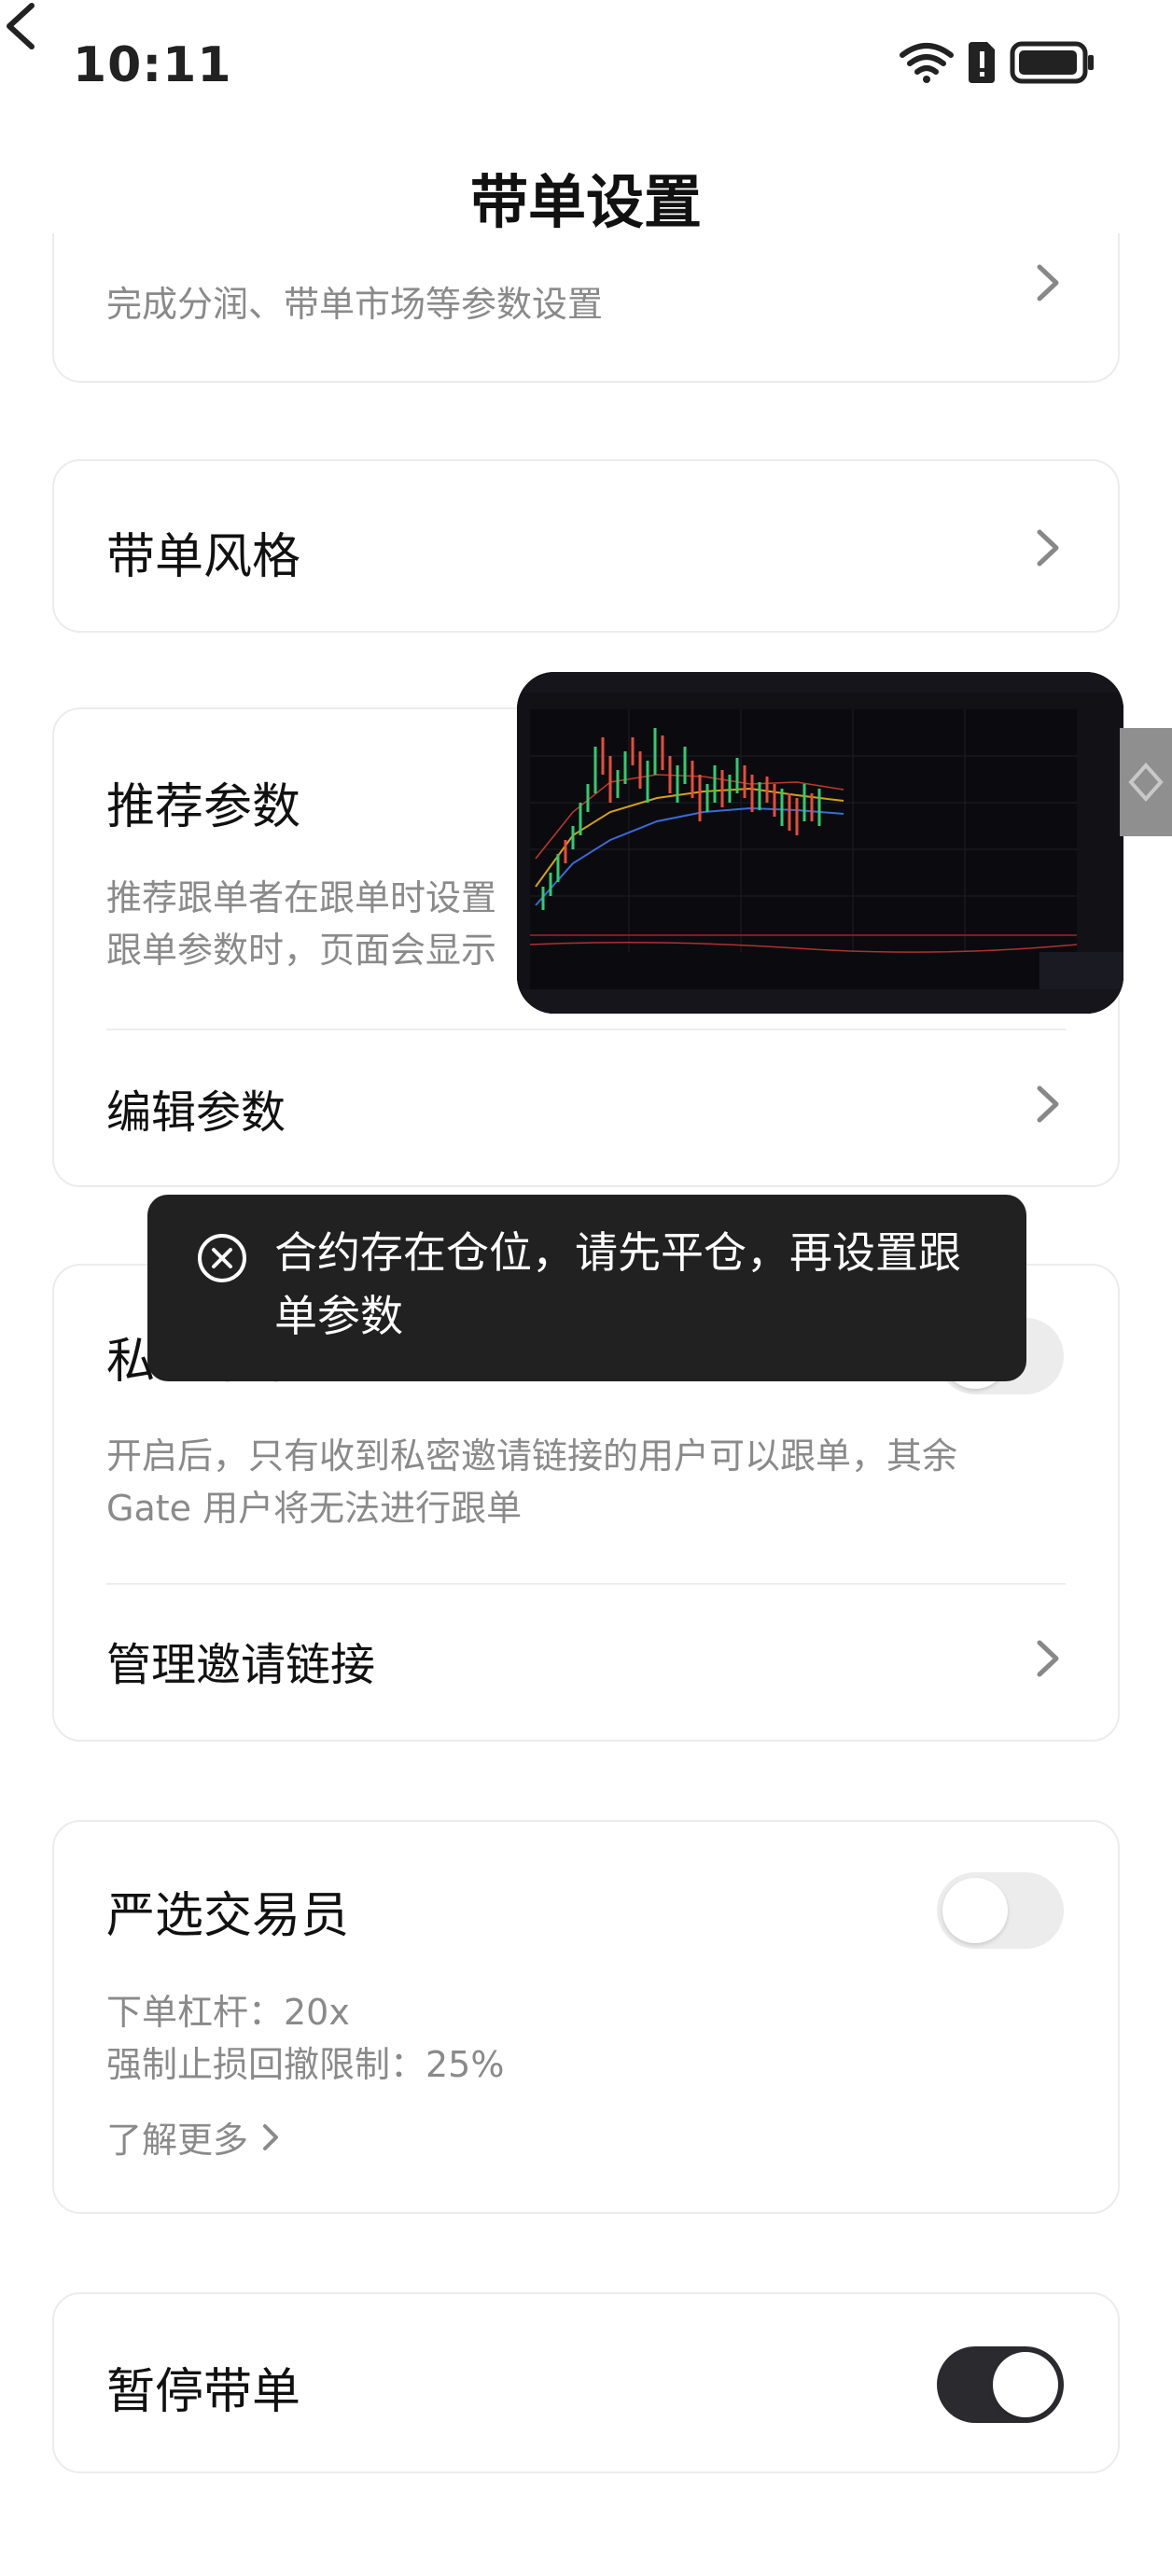 The height and width of the screenshot is (2576, 1172). Describe the element at coordinates (228, 2012) in the screenshot. I see `leverage-text: 下单杠杆：20x` at that location.